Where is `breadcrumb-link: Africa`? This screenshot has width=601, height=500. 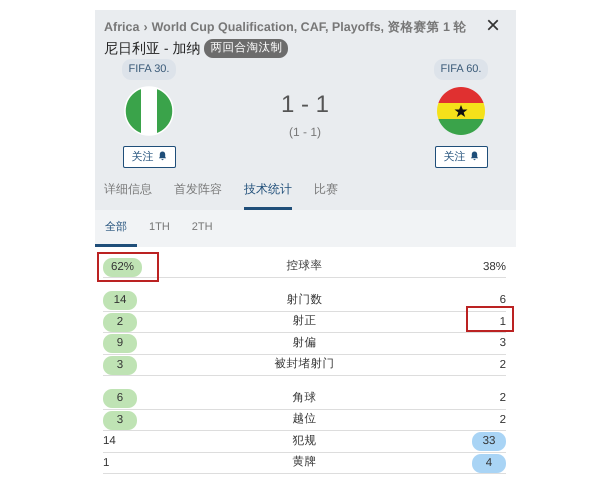
breadcrumb-link: Africa is located at coordinates (122, 27).